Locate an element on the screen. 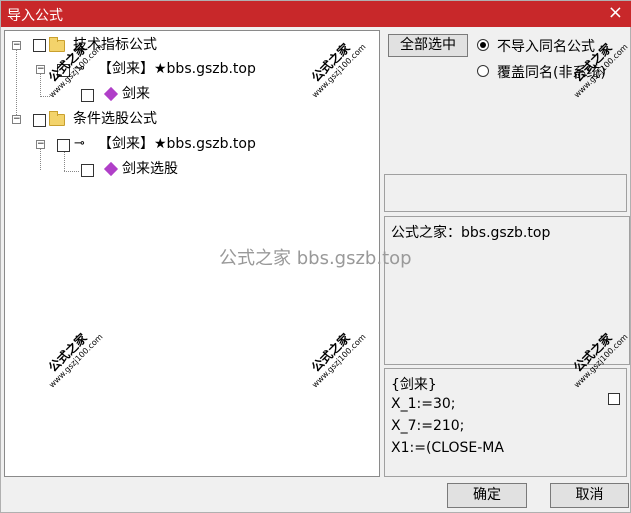 The width and height of the screenshot is (631, 513). ok-button: 确定 is located at coordinates (487, 495).